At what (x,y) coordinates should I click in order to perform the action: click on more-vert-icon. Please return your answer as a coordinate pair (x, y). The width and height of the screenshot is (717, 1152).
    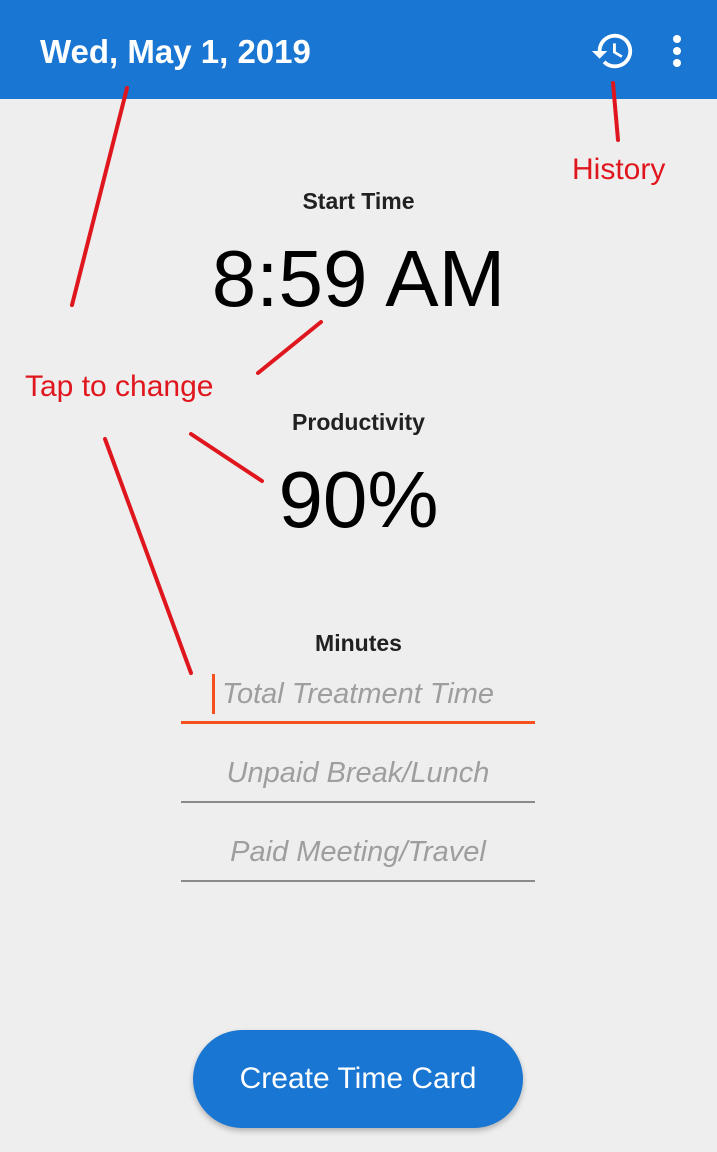
    Looking at the image, I should click on (677, 51).